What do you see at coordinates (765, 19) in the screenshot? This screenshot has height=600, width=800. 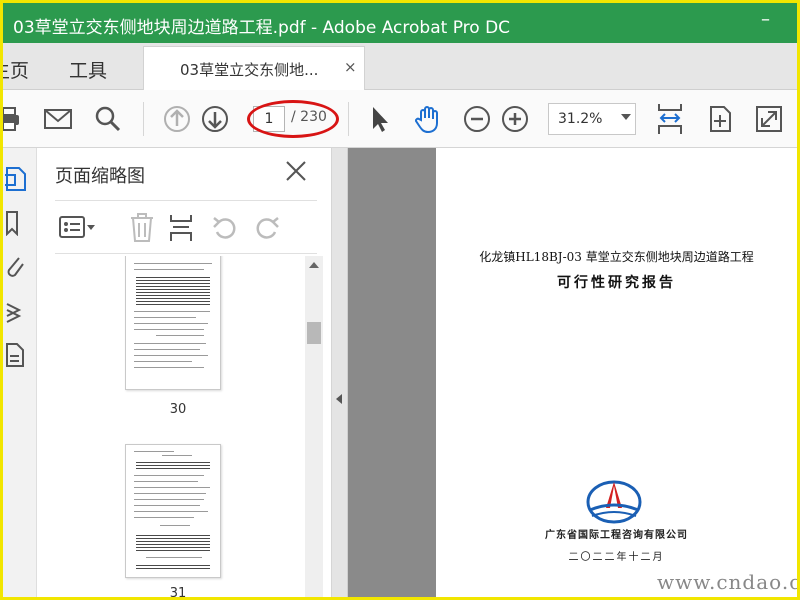 I see `minimize-button: –` at bounding box center [765, 19].